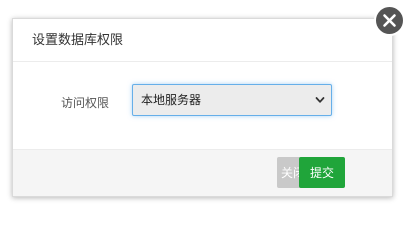  I want to click on close-x-icon, so click(389, 20).